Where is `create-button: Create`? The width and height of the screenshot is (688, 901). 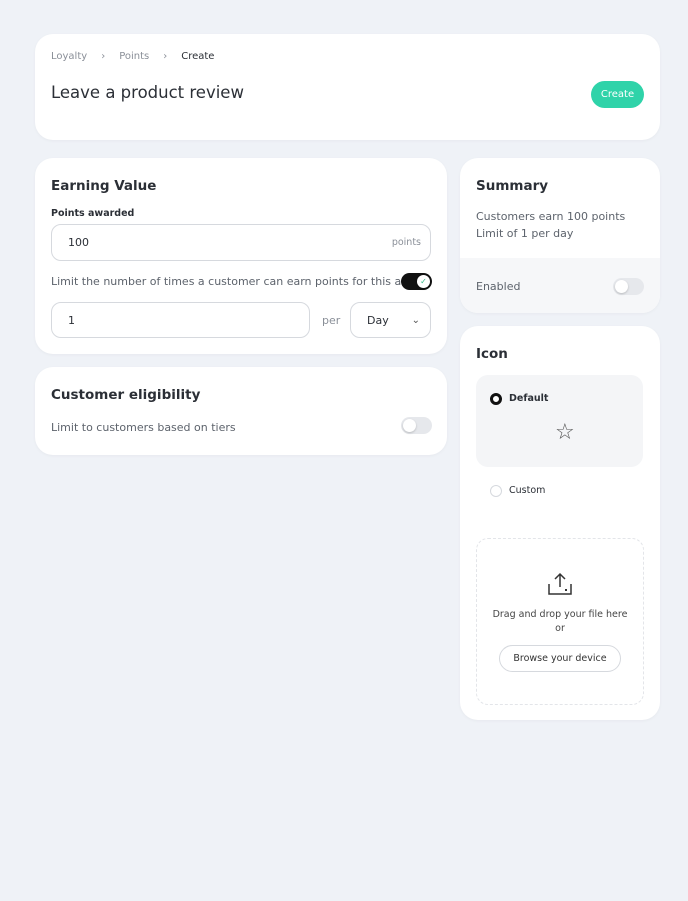
create-button: Create is located at coordinates (617, 94).